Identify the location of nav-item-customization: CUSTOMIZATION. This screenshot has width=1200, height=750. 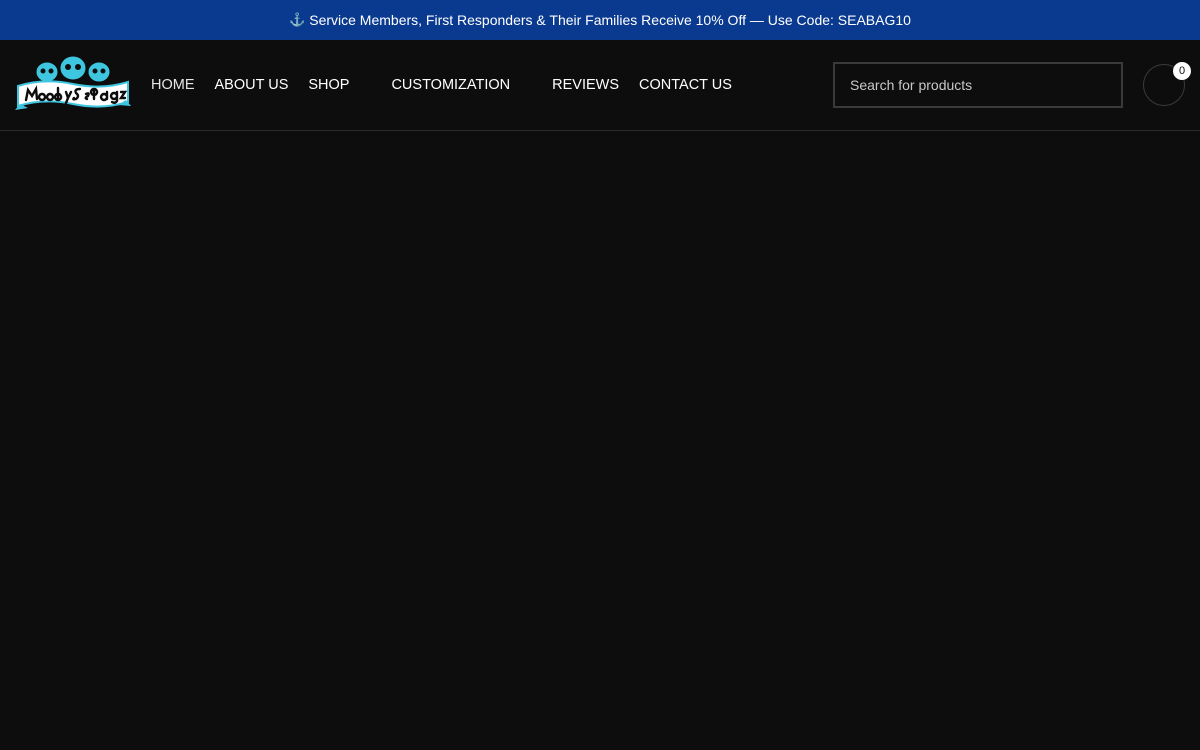
(457, 85).